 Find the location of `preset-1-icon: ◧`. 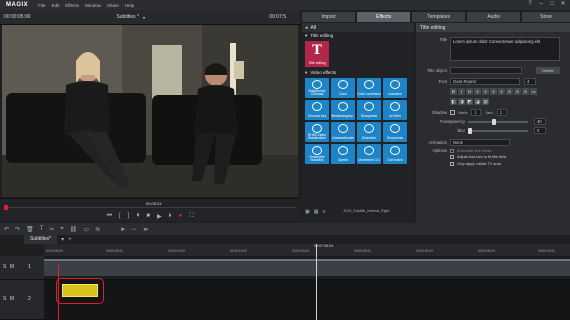

preset-1-icon: ◧ is located at coordinates (453, 101).